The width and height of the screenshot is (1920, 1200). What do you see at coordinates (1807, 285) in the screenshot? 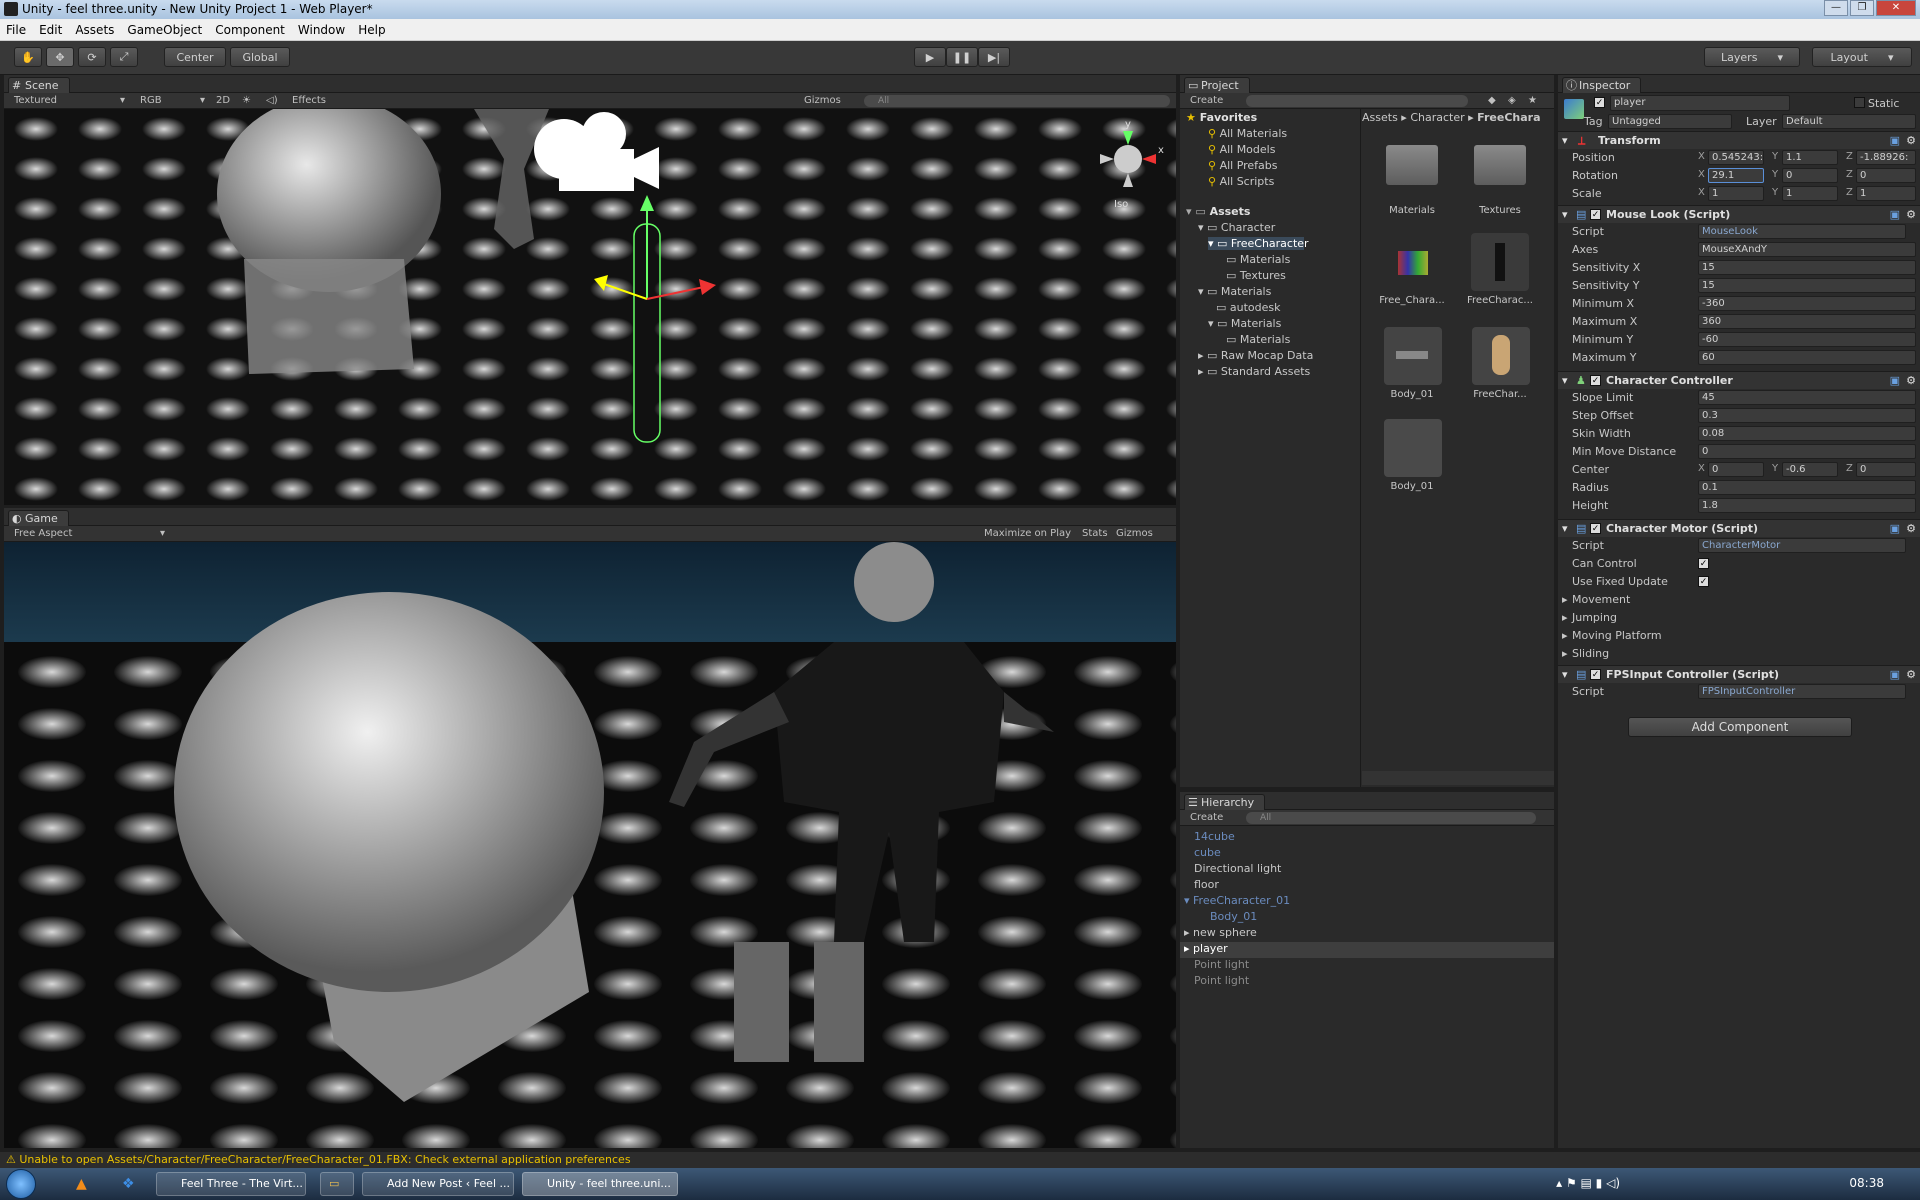
I see `sensitivity-y-field: 15` at bounding box center [1807, 285].